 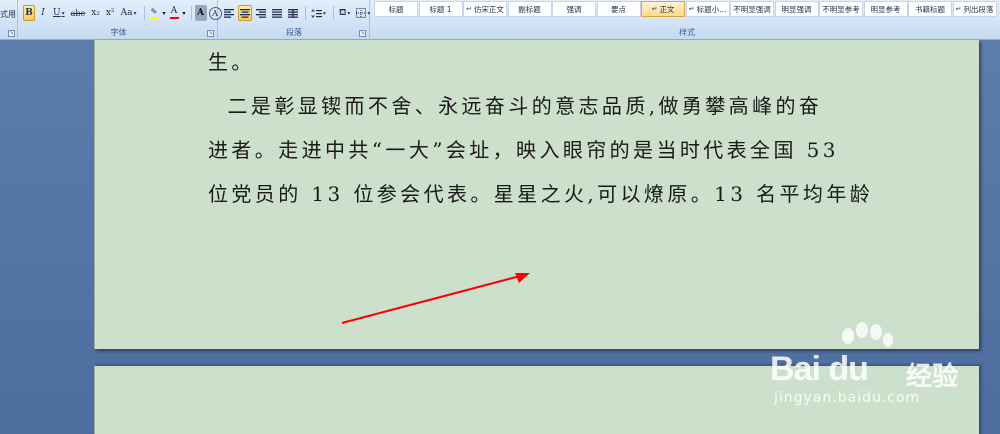 I want to click on highlight-color-button: ✎, so click(x=154, y=13).